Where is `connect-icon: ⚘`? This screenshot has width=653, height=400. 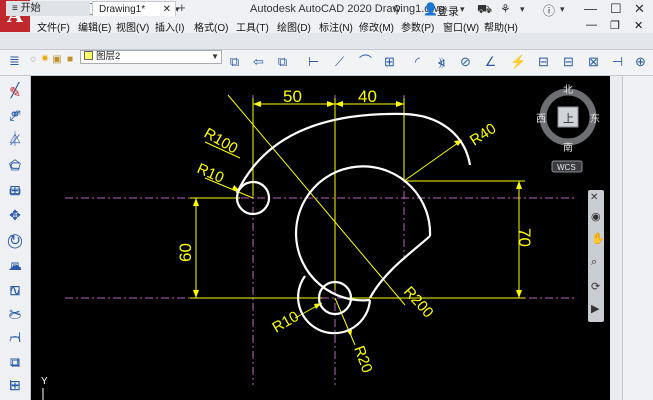
connect-icon: ⚘ is located at coordinates (505, 9).